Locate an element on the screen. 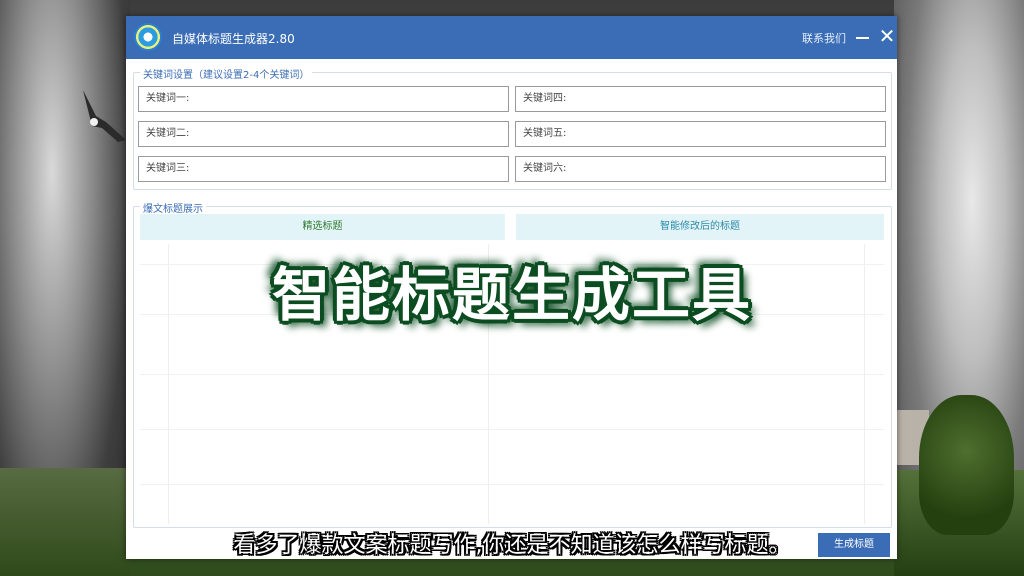 This screenshot has width=1024, height=576. contact-us-link: 联系我们 is located at coordinates (824, 38).